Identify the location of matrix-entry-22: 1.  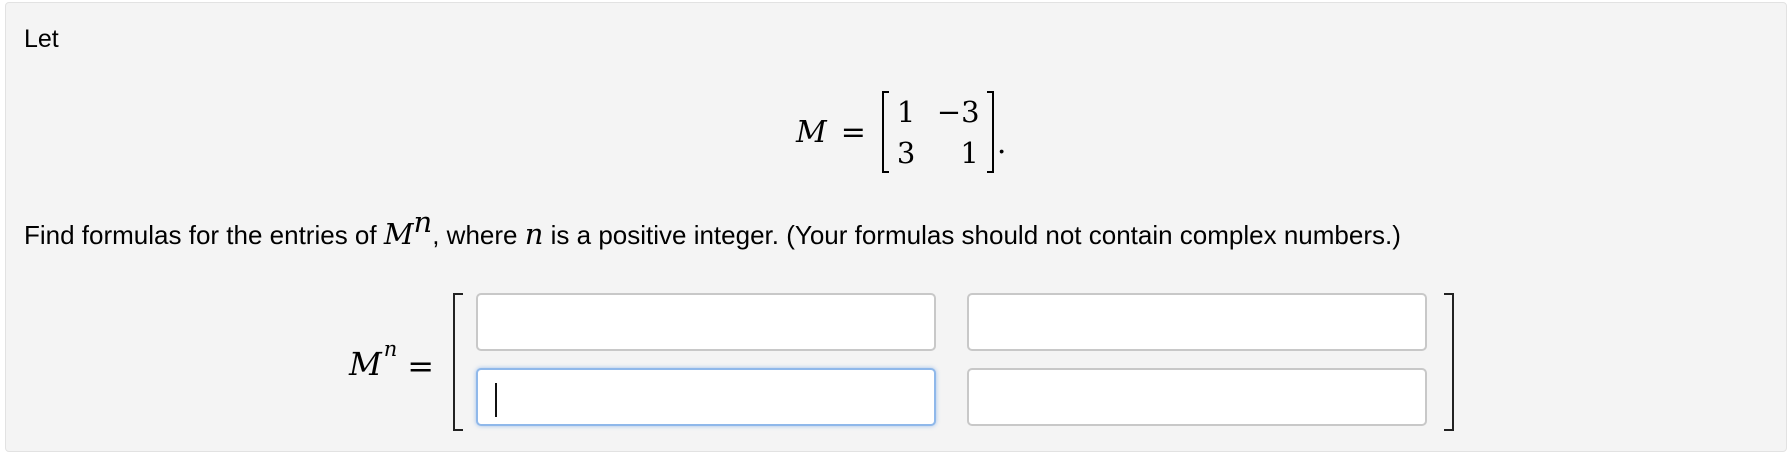
(969, 152).